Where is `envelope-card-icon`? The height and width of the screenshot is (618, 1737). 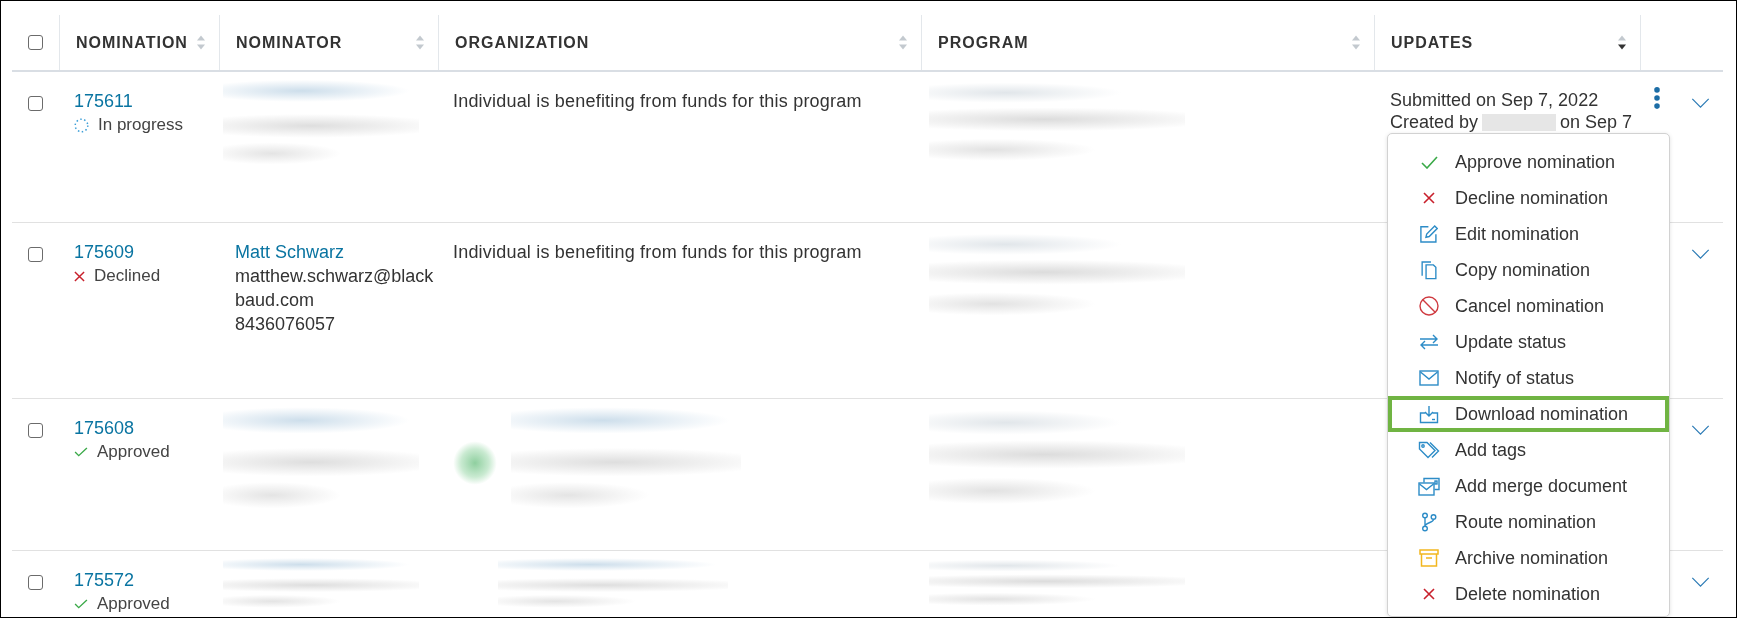
envelope-card-icon is located at coordinates (1429, 486).